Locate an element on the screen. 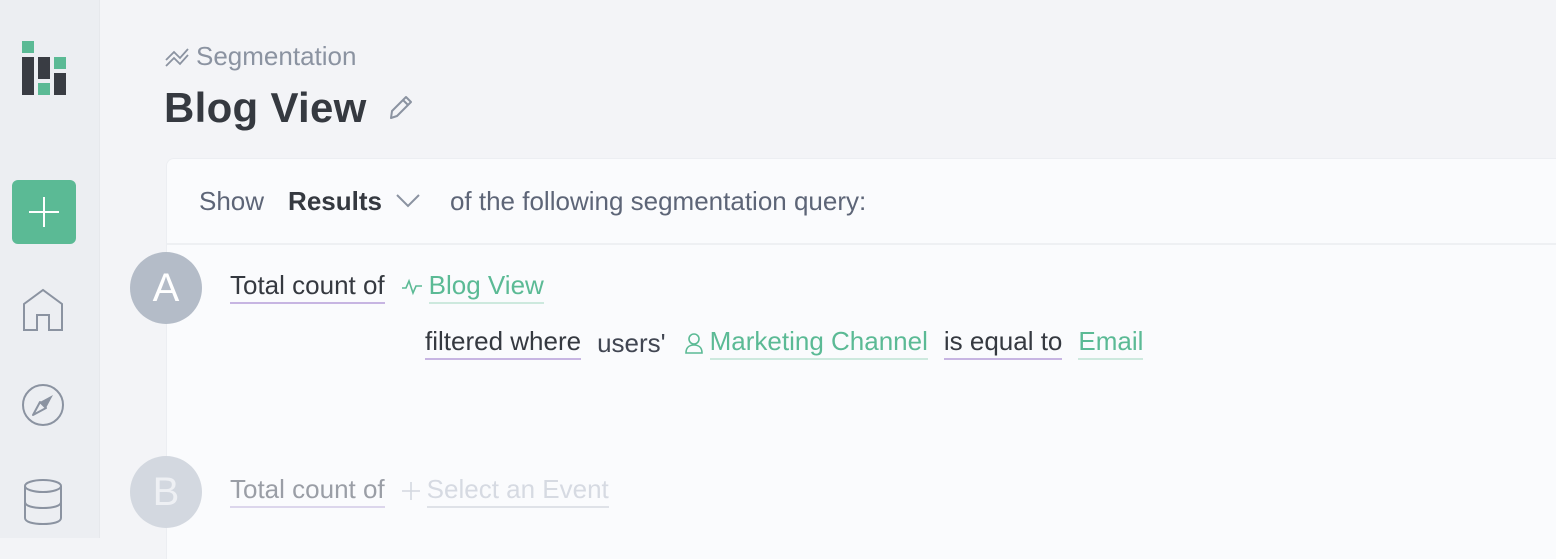 Image resolution: width=1556 pixels, height=559 pixels. show-label: Show is located at coordinates (232, 200).